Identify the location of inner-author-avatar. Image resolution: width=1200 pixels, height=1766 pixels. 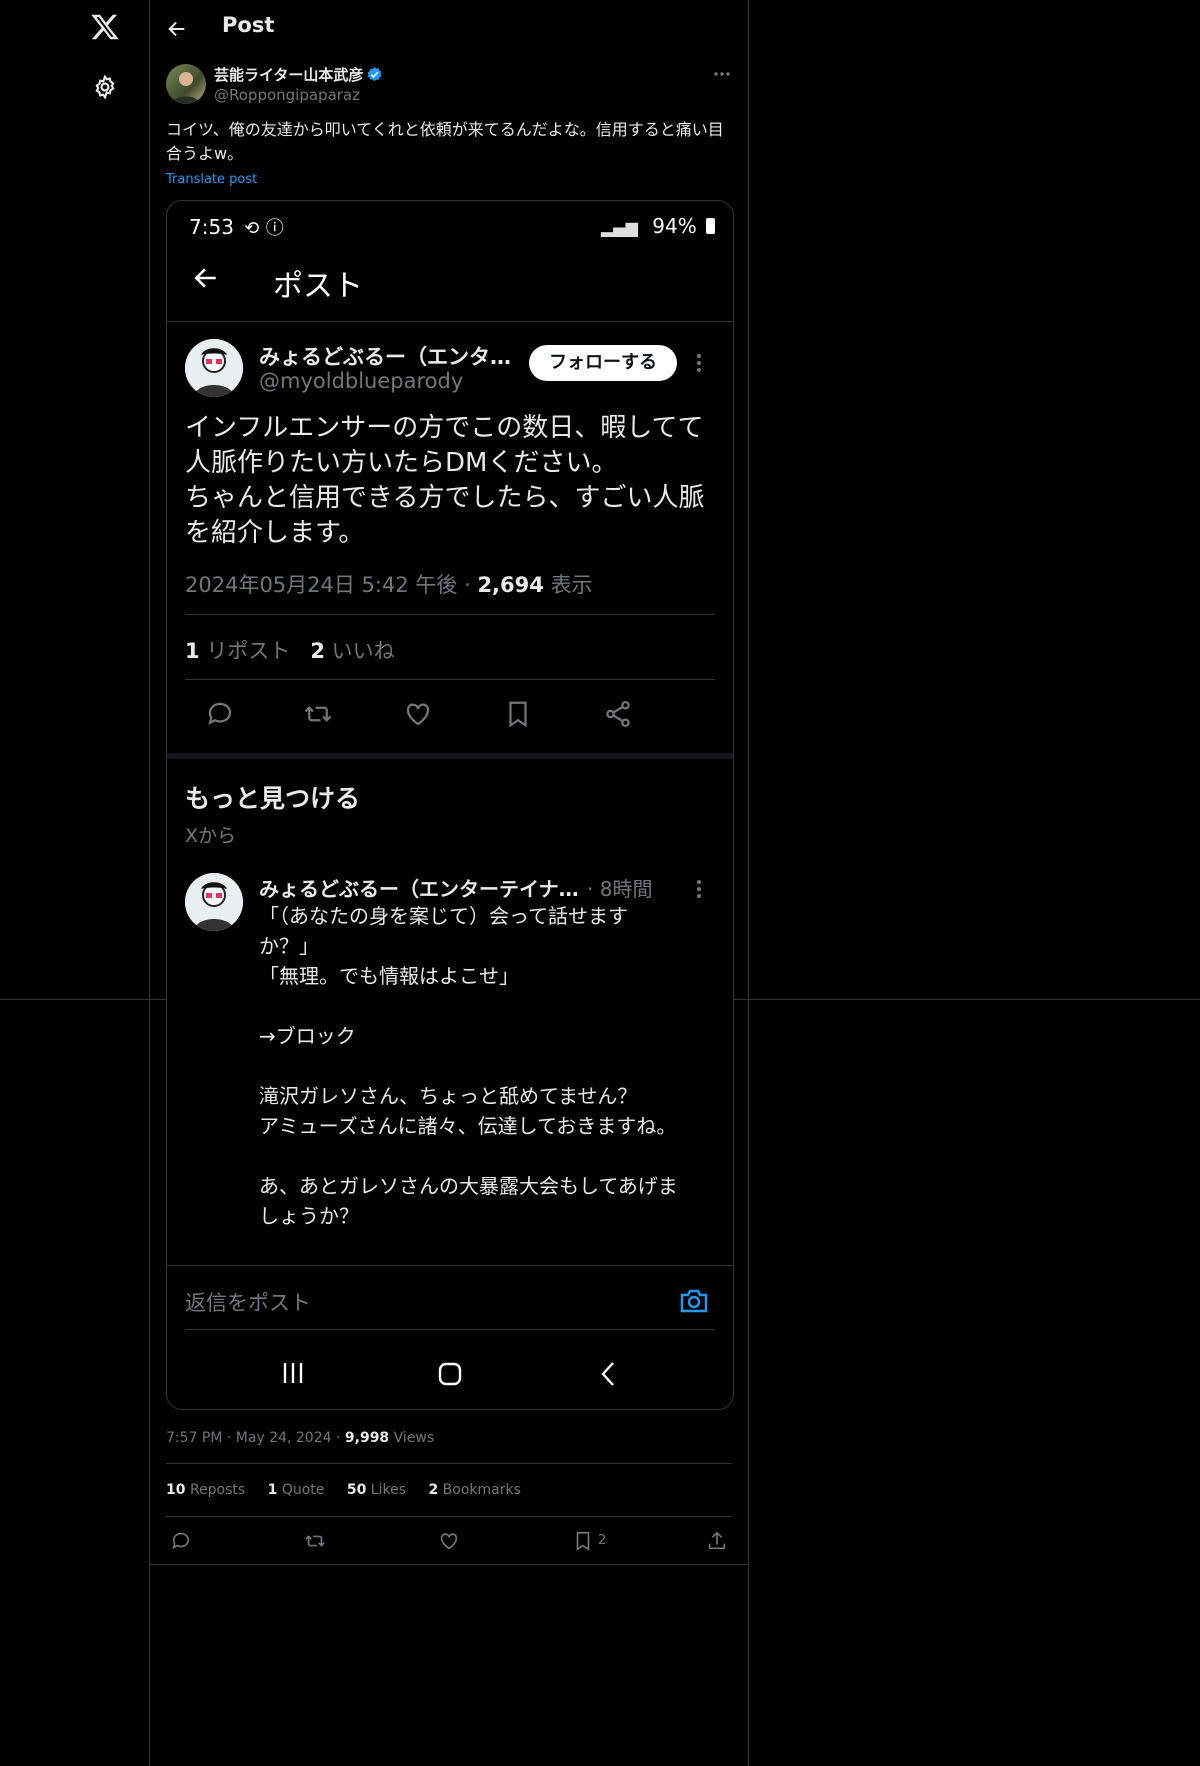
(214, 368).